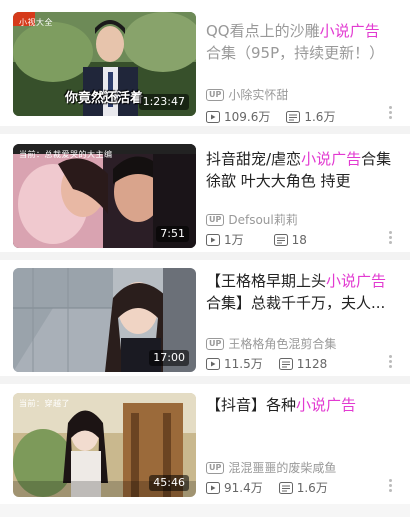 The height and width of the screenshot is (517, 410). Describe the element at coordinates (234, 240) in the screenshot. I see `view-count: 1万` at that location.